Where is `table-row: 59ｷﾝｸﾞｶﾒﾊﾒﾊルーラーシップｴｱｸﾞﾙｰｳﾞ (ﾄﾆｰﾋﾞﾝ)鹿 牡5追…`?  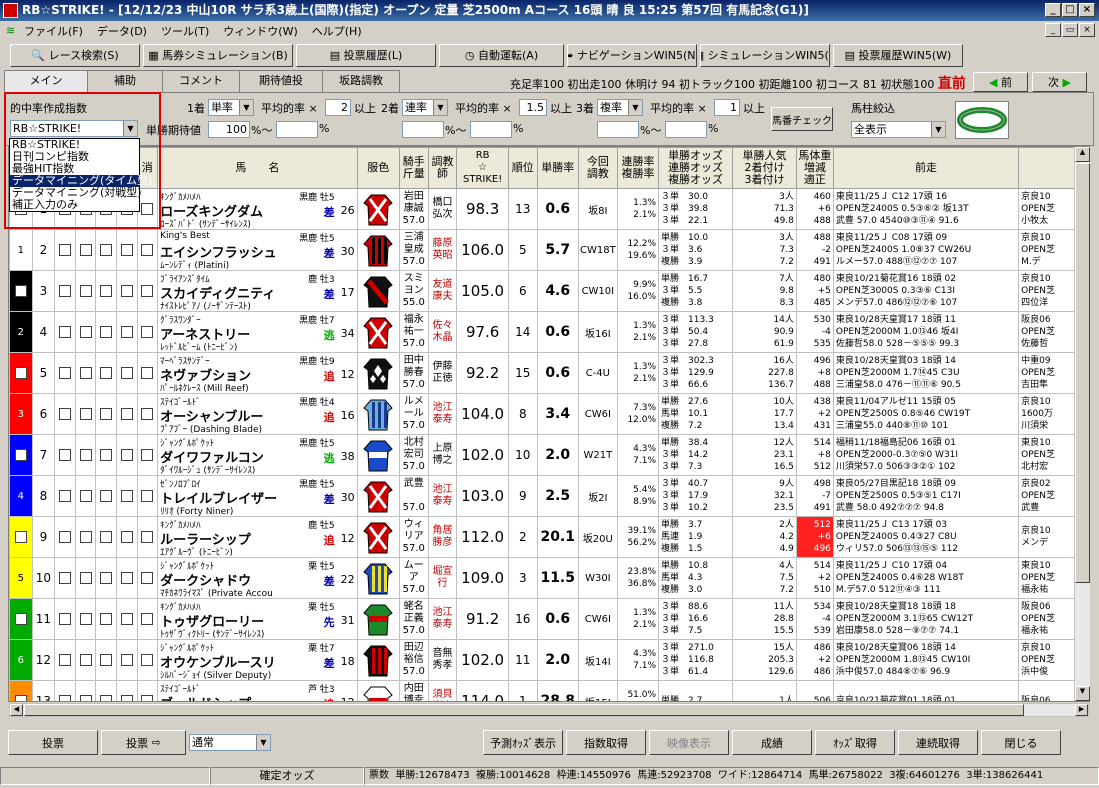 table-row: 59ｷﾝｸﾞｶﾒﾊﾒﾊルーラーシップｴｱｸﾞﾙｰｳﾞ (ﾄﾆｰﾋﾞﾝ)鹿 牡5追… is located at coordinates (544, 537).